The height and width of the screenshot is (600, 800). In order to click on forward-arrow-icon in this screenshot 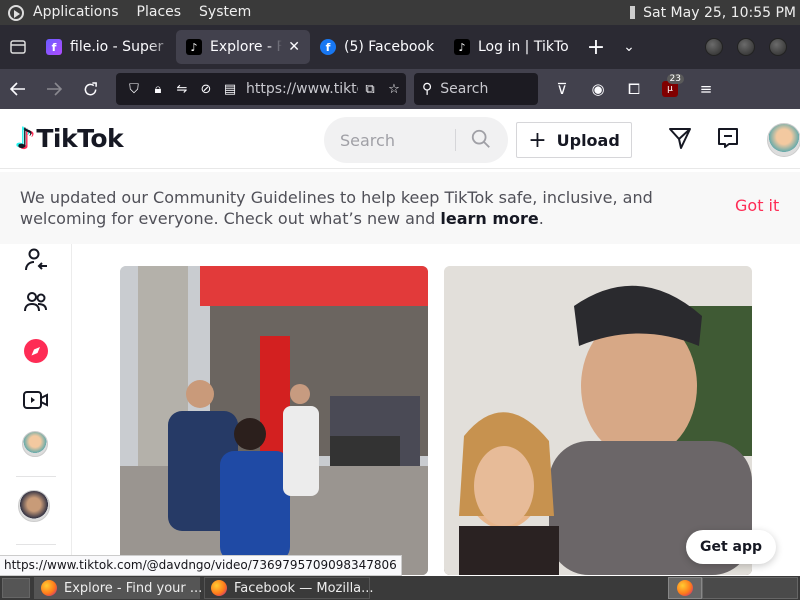, I will do `click(54, 89)`.